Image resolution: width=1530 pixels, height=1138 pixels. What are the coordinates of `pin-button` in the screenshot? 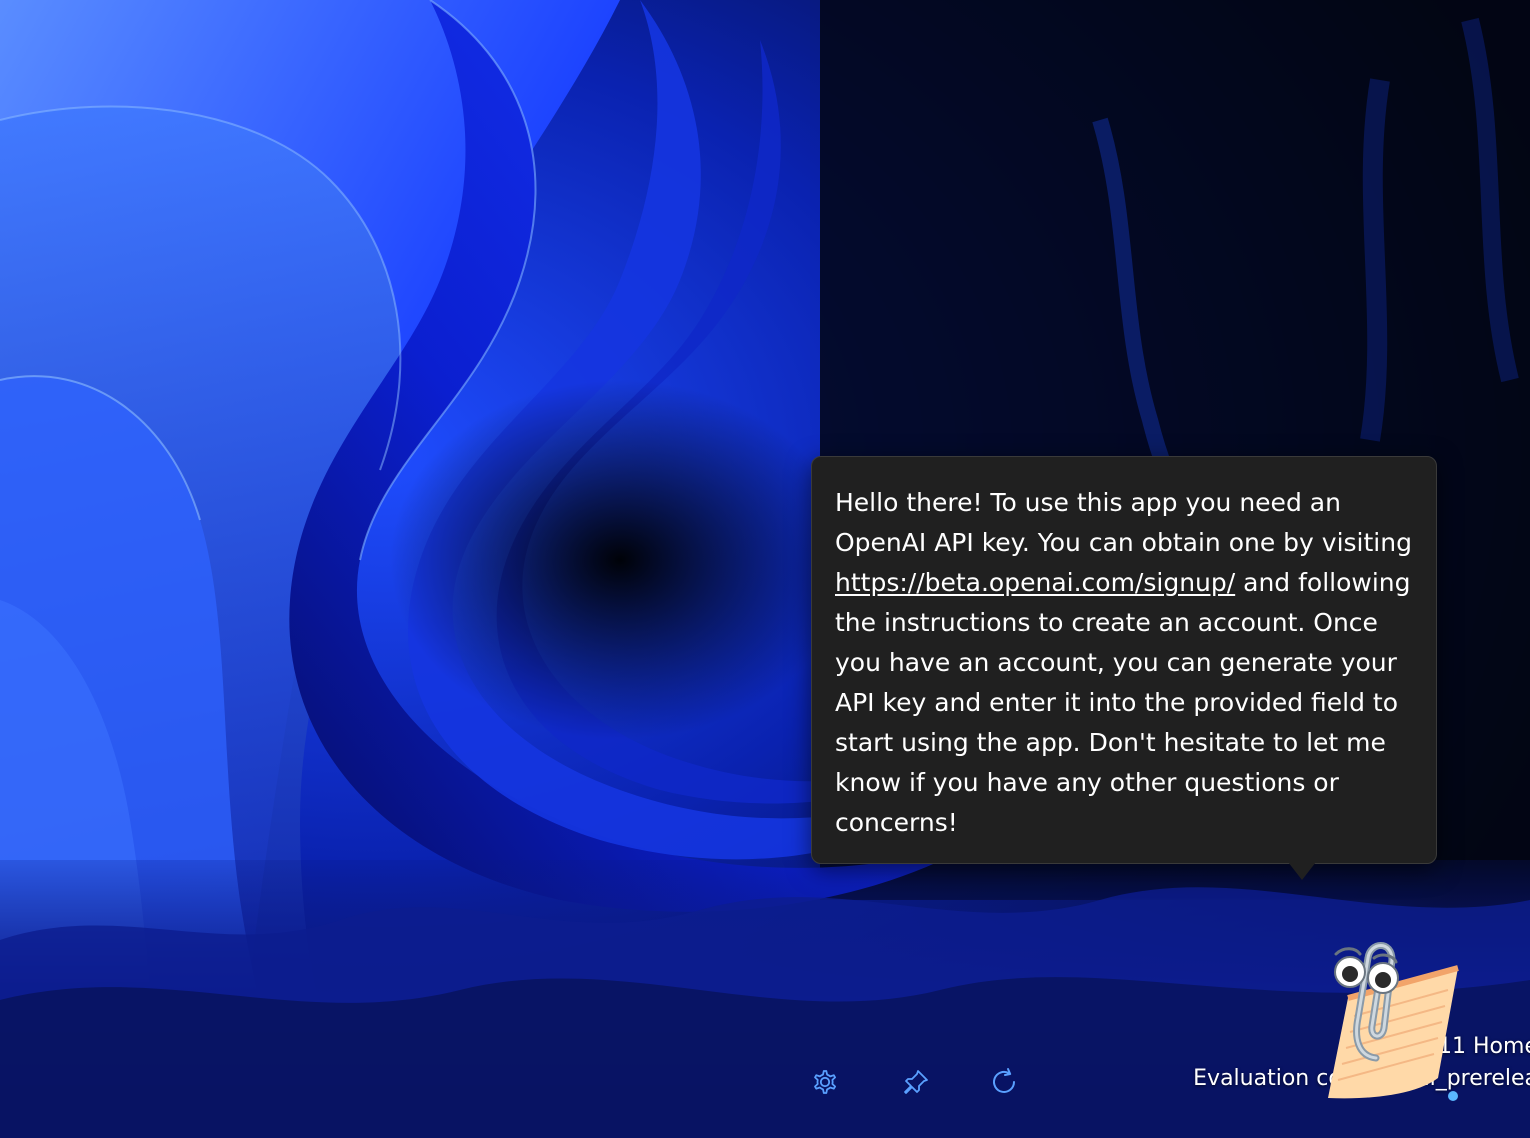 It's located at (916, 1082).